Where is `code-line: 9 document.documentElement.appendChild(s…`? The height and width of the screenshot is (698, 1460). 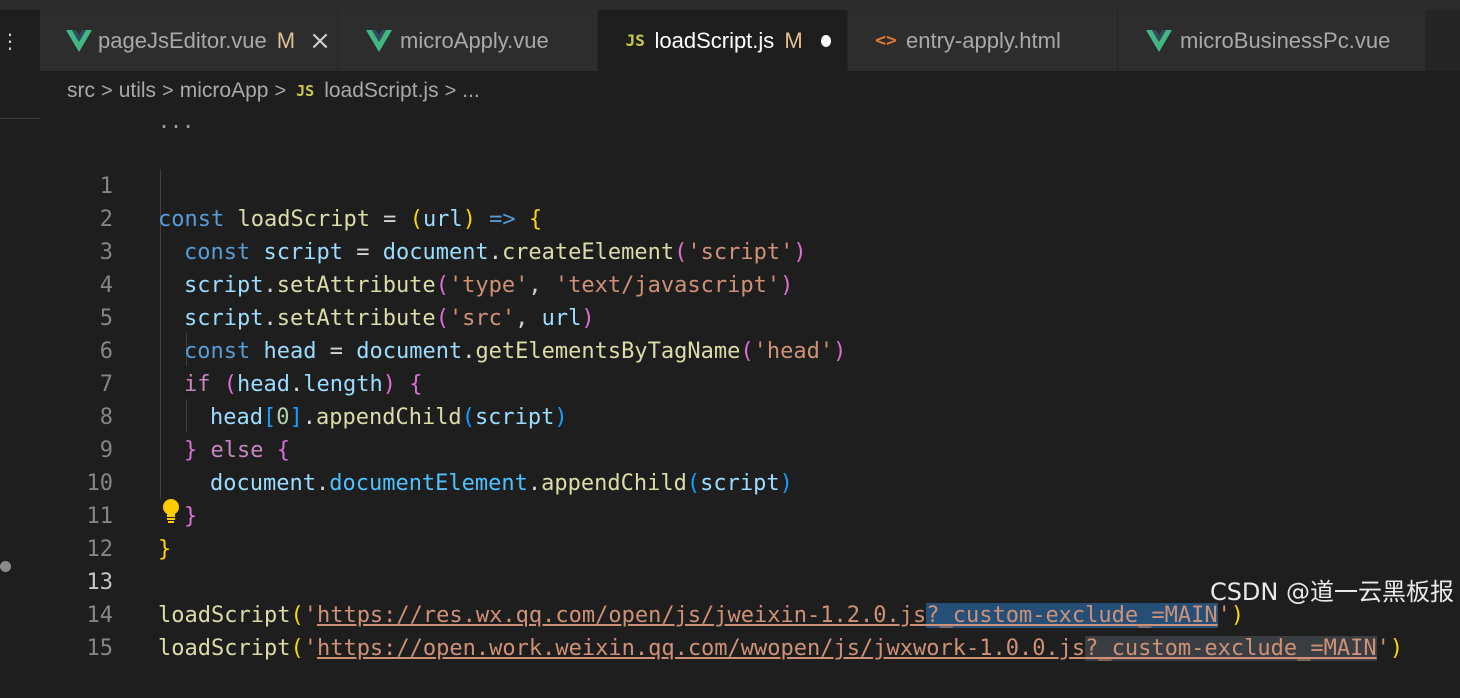 code-line: 9 document.documentElement.appendChild(s… is located at coordinates (750, 448).